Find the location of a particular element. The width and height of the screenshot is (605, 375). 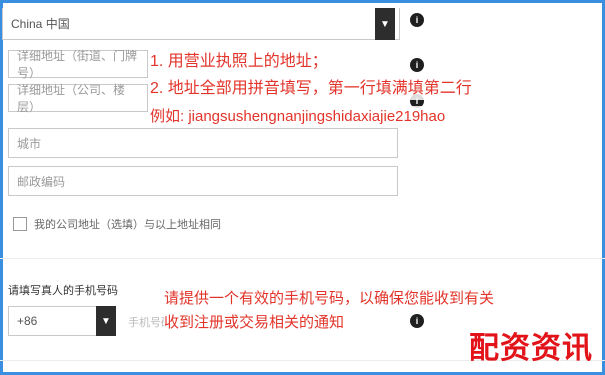

address-line1-placeholder: 详细地址（街道、门牌号） is located at coordinates (77, 64).